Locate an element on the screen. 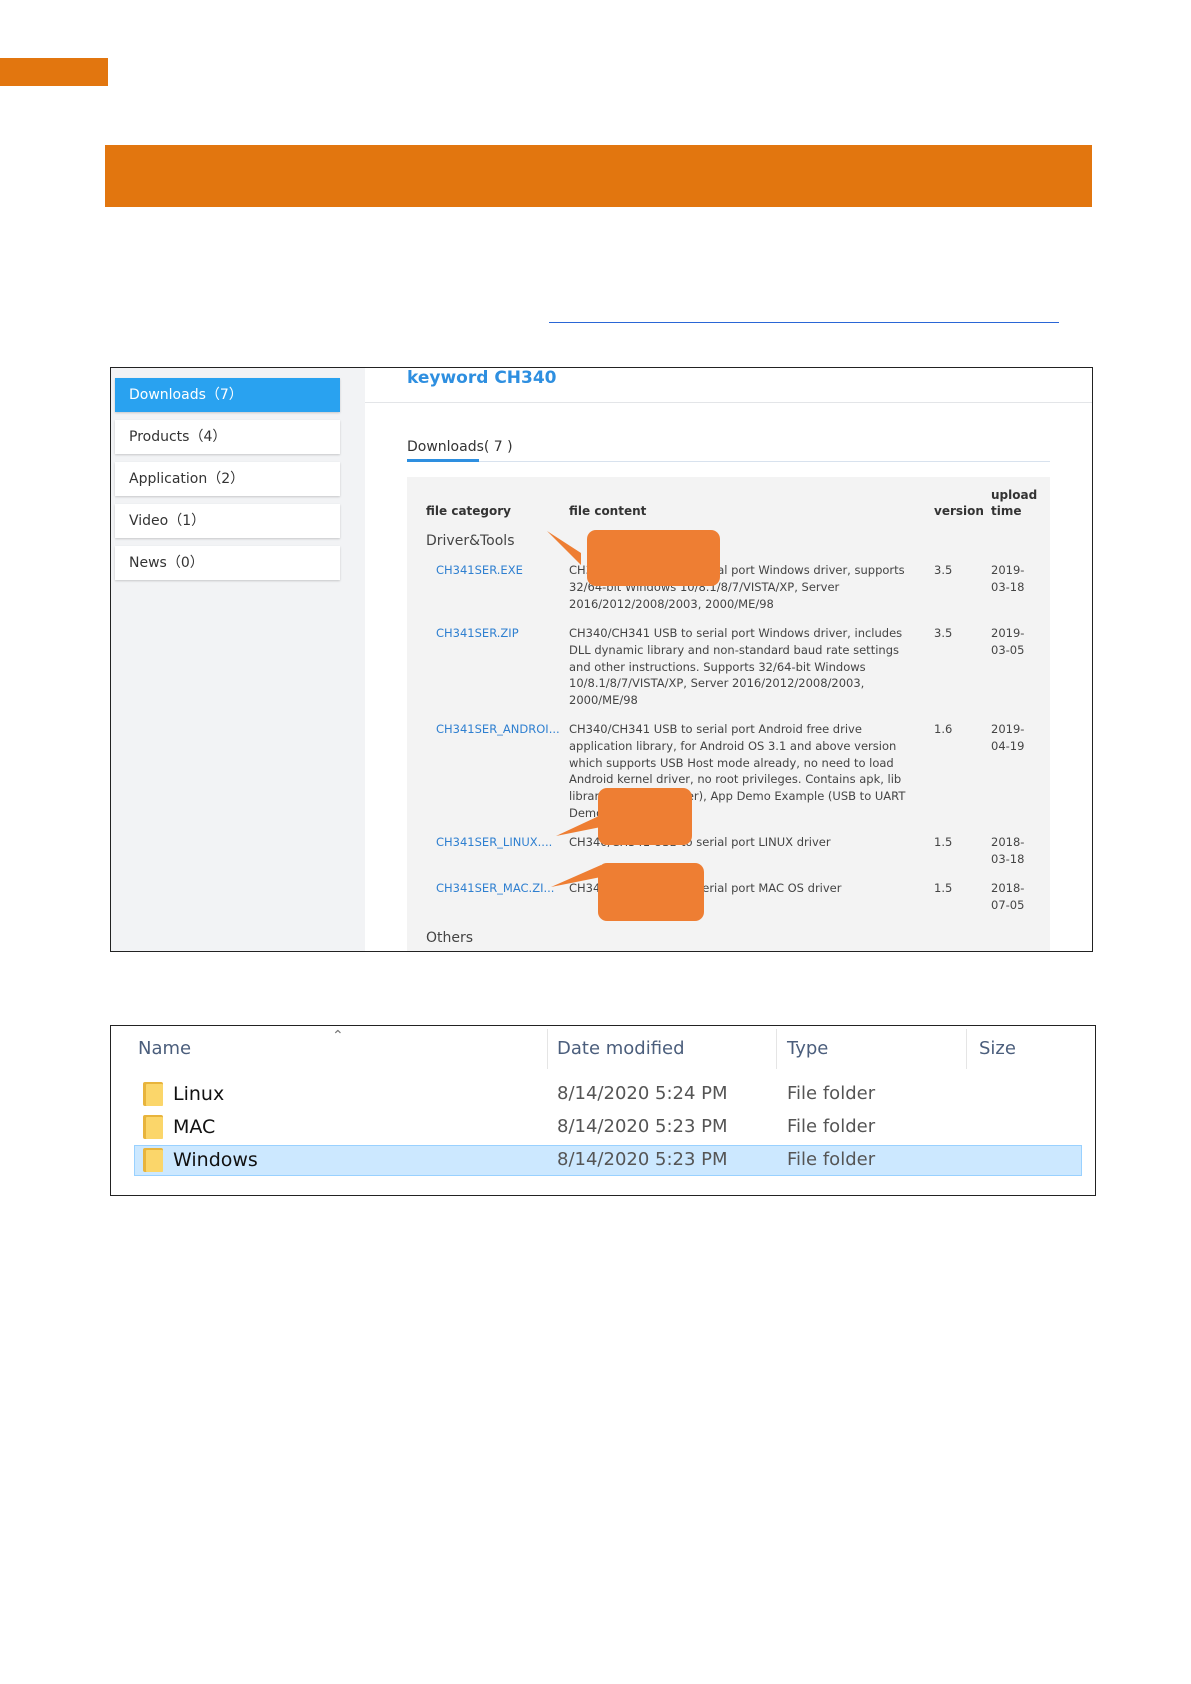  callout-pointer-mac is located at coordinates (576, 876).